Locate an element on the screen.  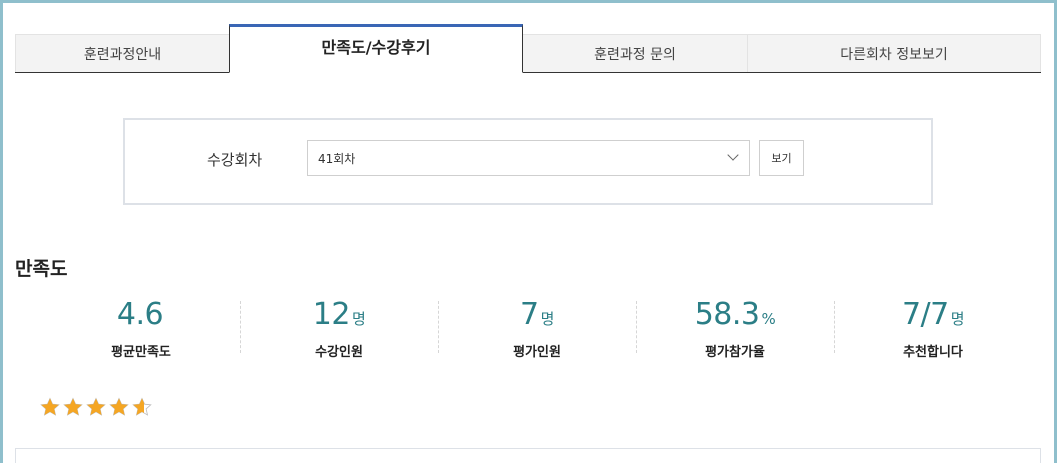
rating-stars is located at coordinates (96, 407).